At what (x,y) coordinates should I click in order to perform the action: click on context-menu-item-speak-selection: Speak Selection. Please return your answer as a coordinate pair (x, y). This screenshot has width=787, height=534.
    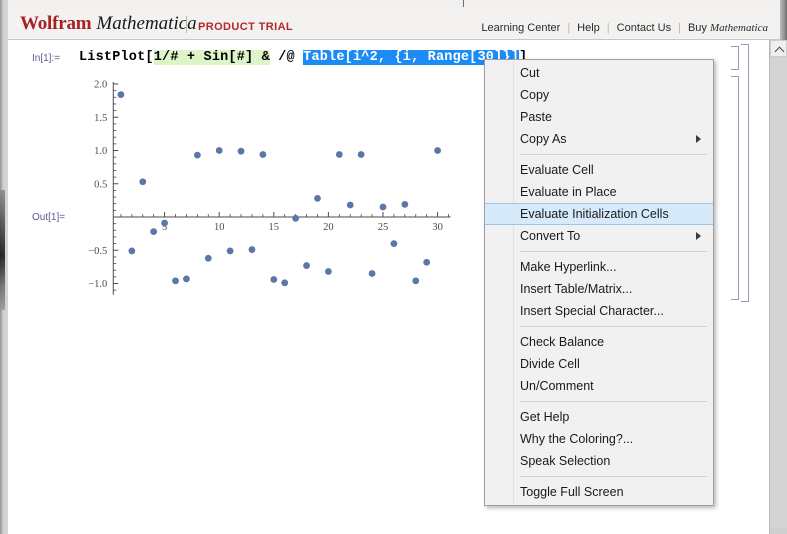
    Looking at the image, I should click on (599, 461).